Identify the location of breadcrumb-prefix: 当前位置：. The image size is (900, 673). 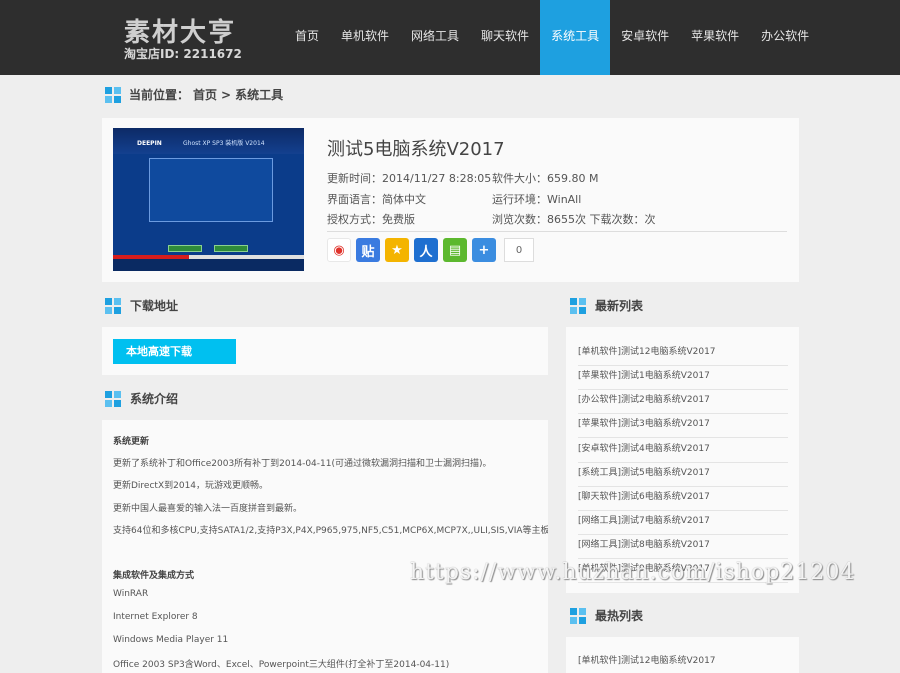
(159, 95).